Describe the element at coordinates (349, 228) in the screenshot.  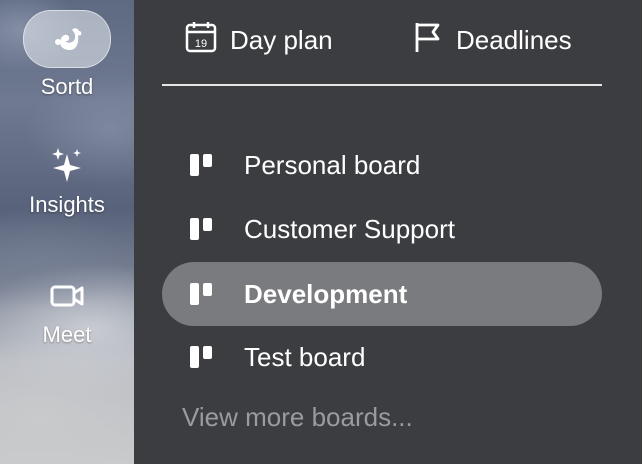
I see `board-label: Customer Support` at that location.